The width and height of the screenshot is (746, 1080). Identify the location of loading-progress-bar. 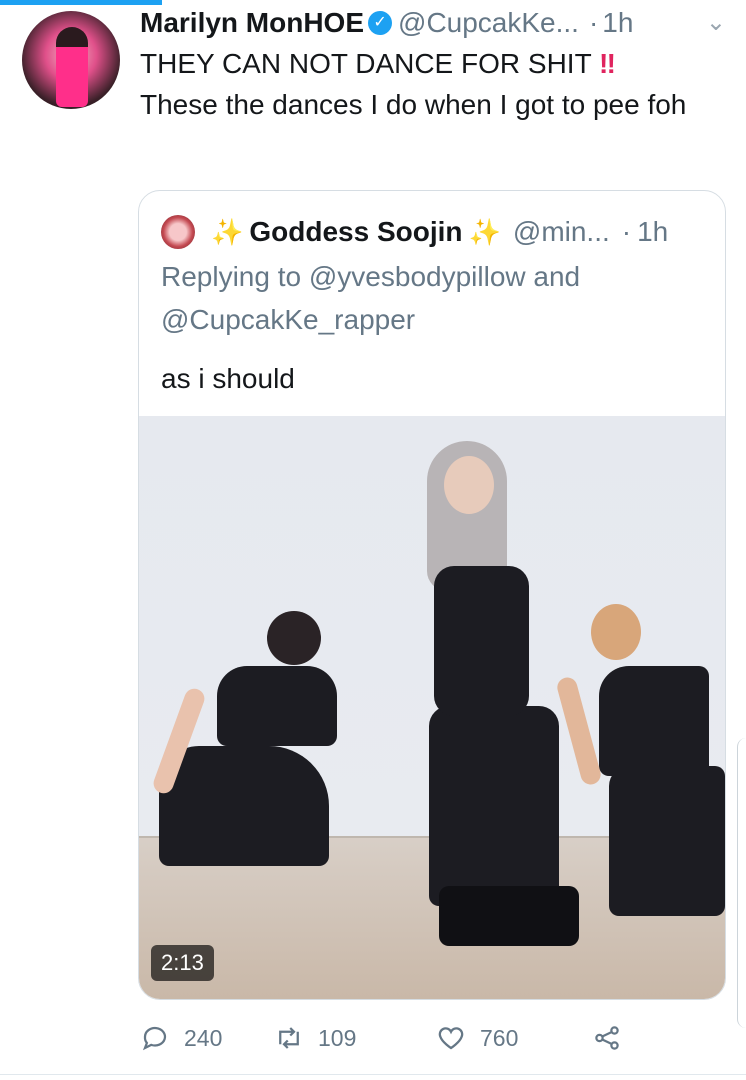
(81, 2).